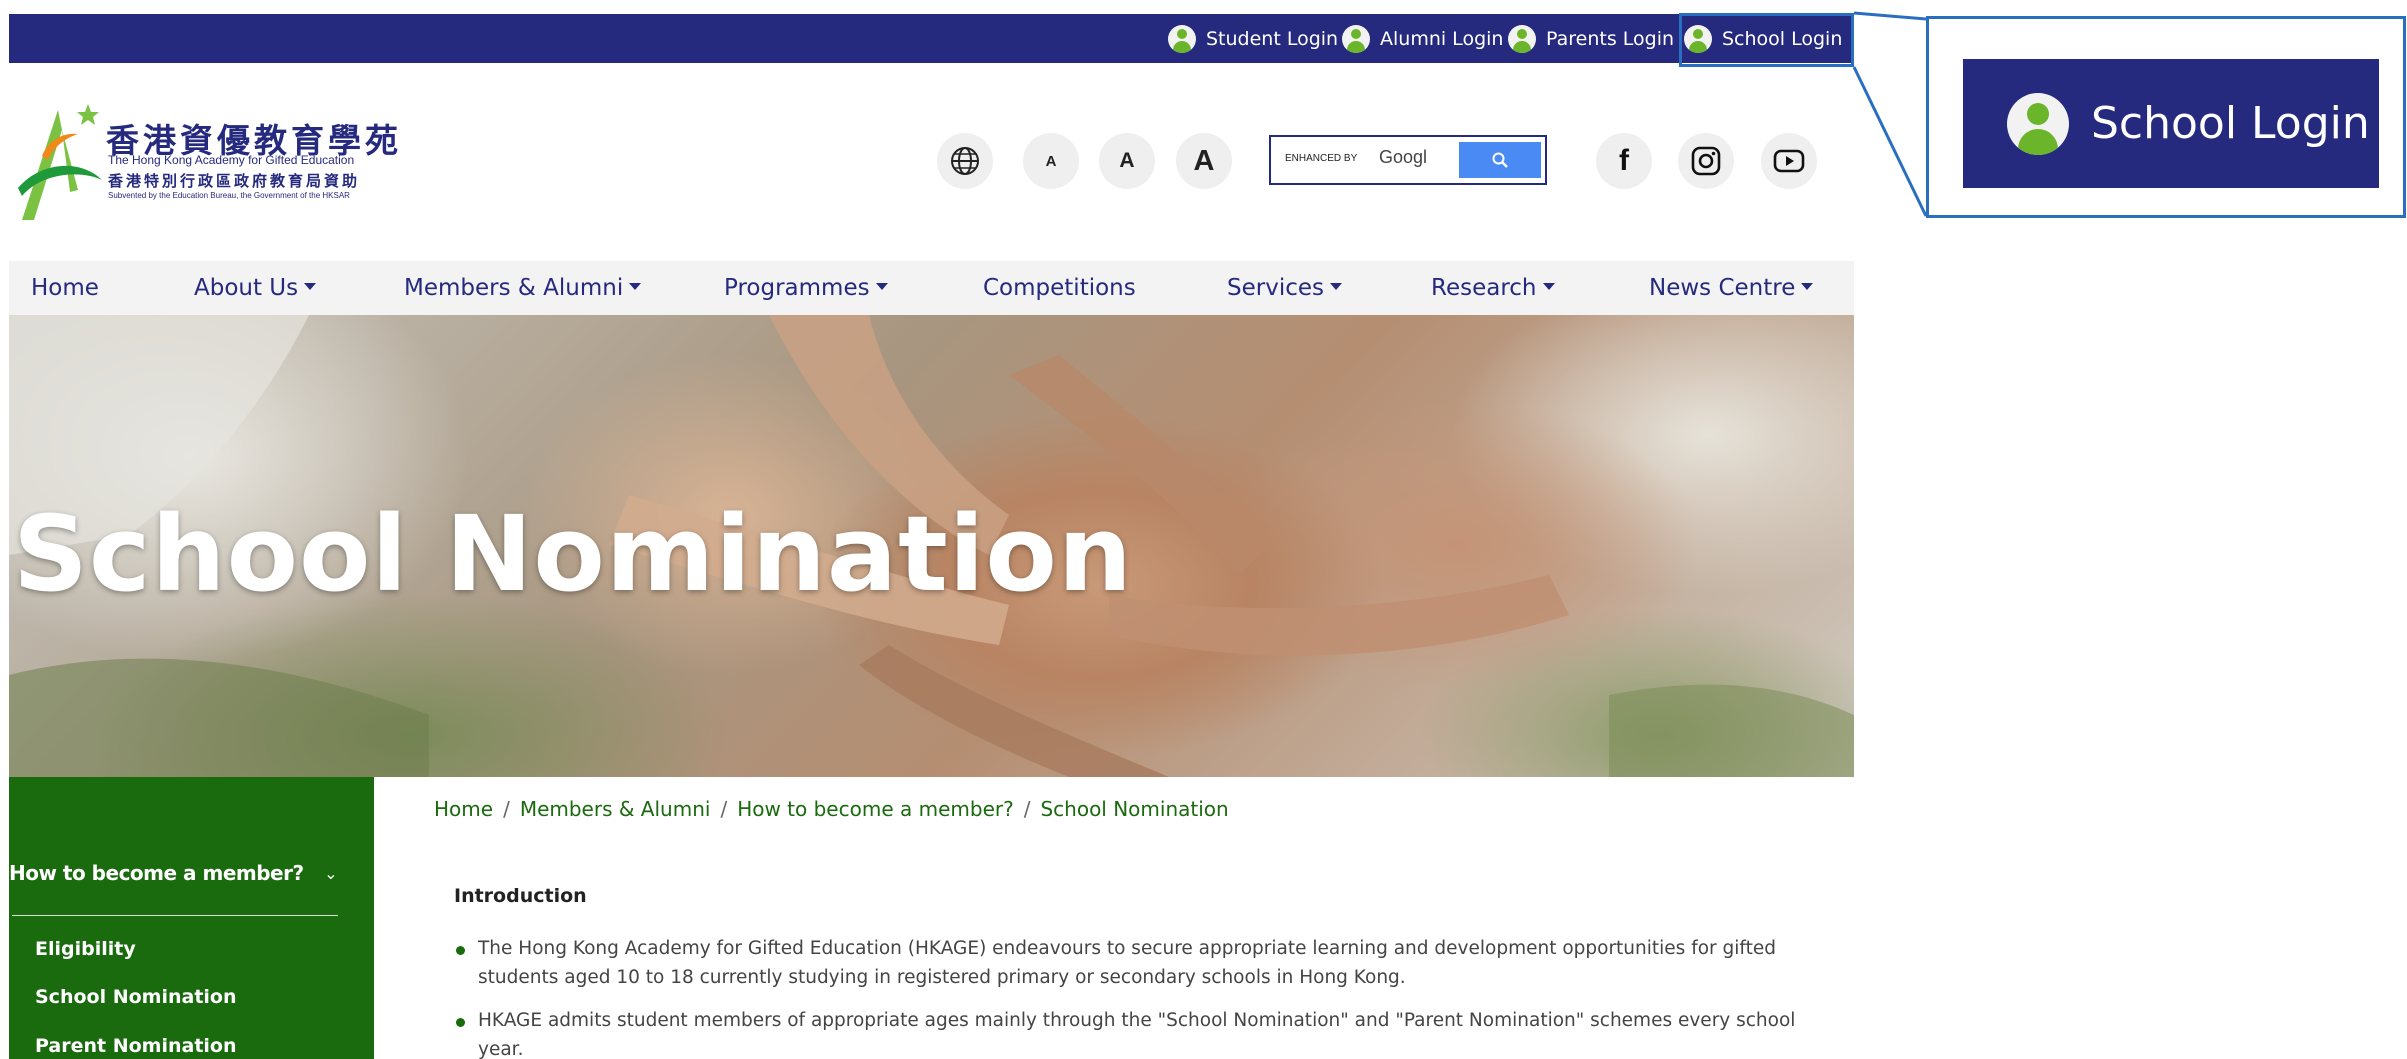 The image size is (2407, 1059). I want to click on callout-label: School Login, so click(2230, 123).